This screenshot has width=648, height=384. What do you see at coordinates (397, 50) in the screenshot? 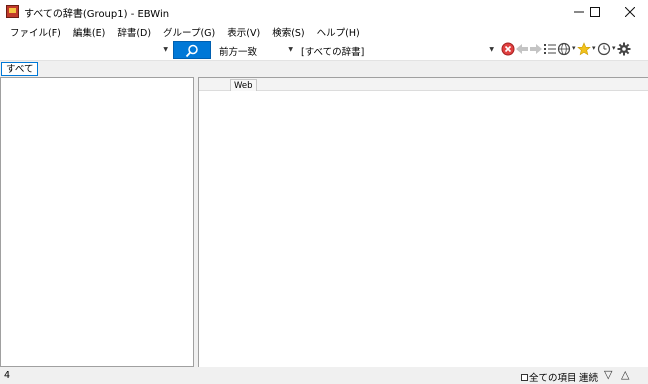
I see `dictionary-select: [すべての辞書] ▼` at bounding box center [397, 50].